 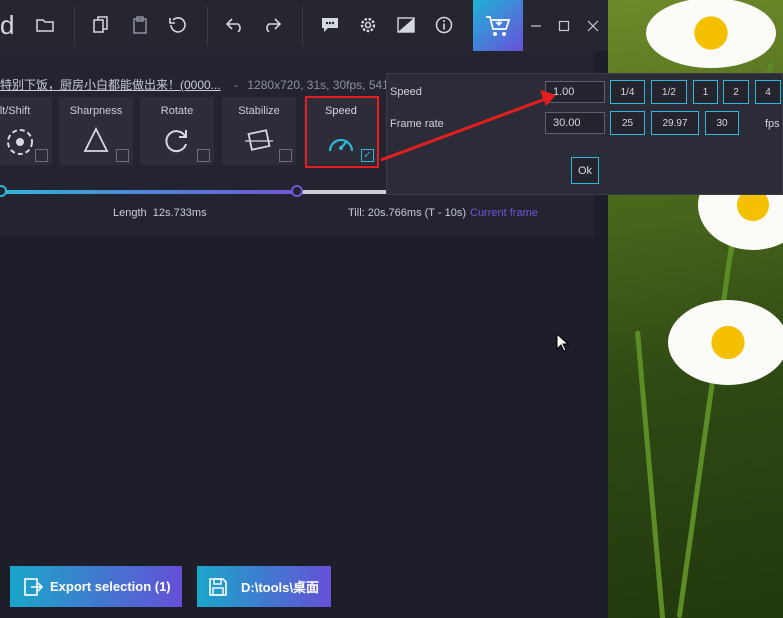 What do you see at coordinates (406, 92) in the screenshot?
I see `speed-label: Speed` at bounding box center [406, 92].